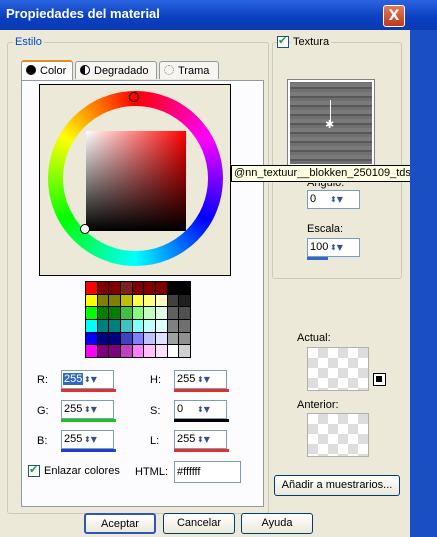  I want to click on g-spin-arrows: ⬍▼, so click(98, 409).